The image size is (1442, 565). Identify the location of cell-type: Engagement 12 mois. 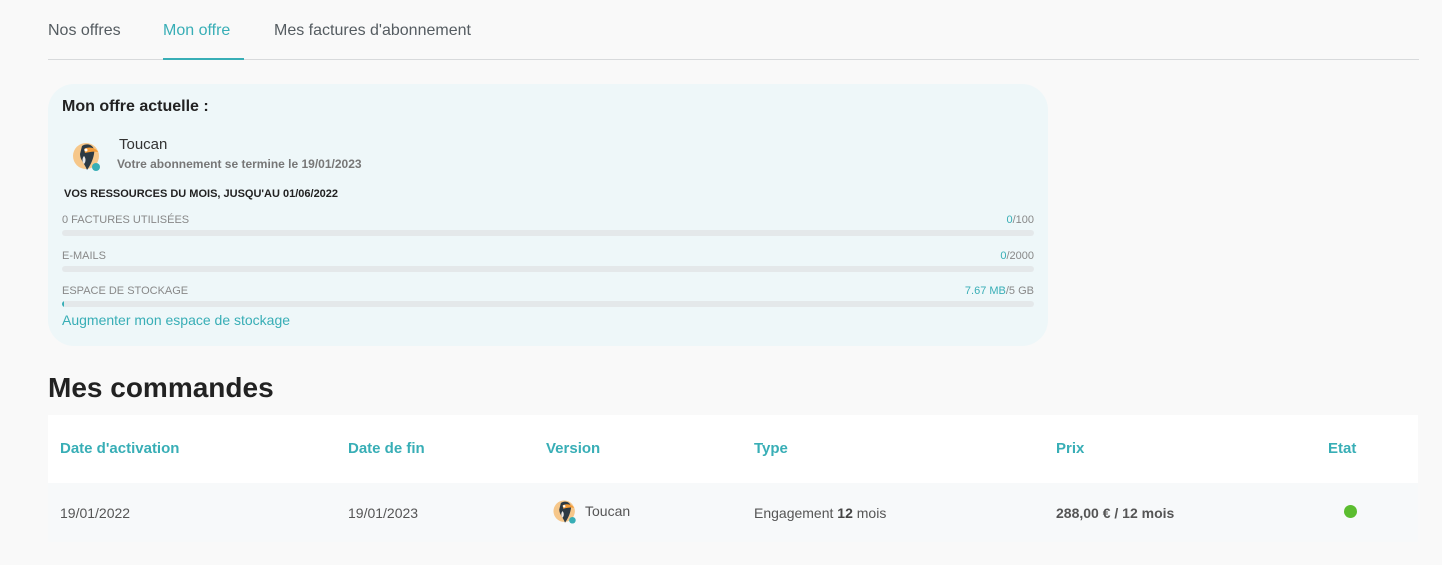
(820, 513).